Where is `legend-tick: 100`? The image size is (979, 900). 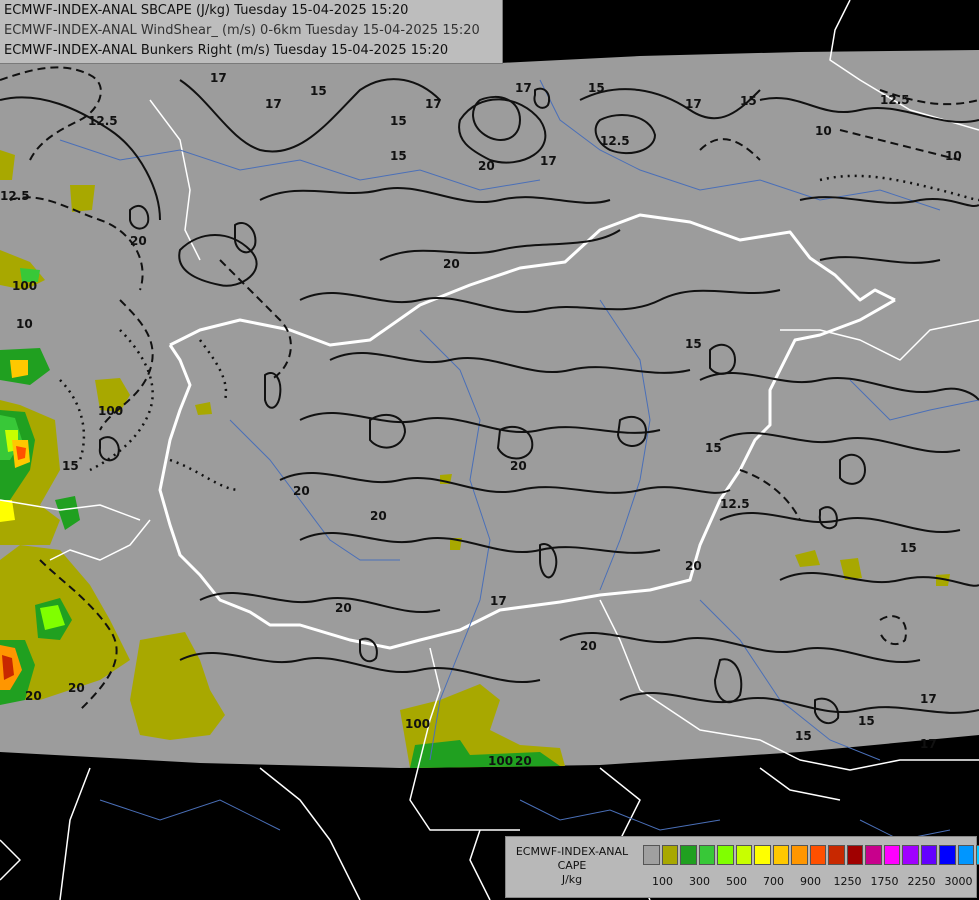 legend-tick: 100 is located at coordinates (662, 881).